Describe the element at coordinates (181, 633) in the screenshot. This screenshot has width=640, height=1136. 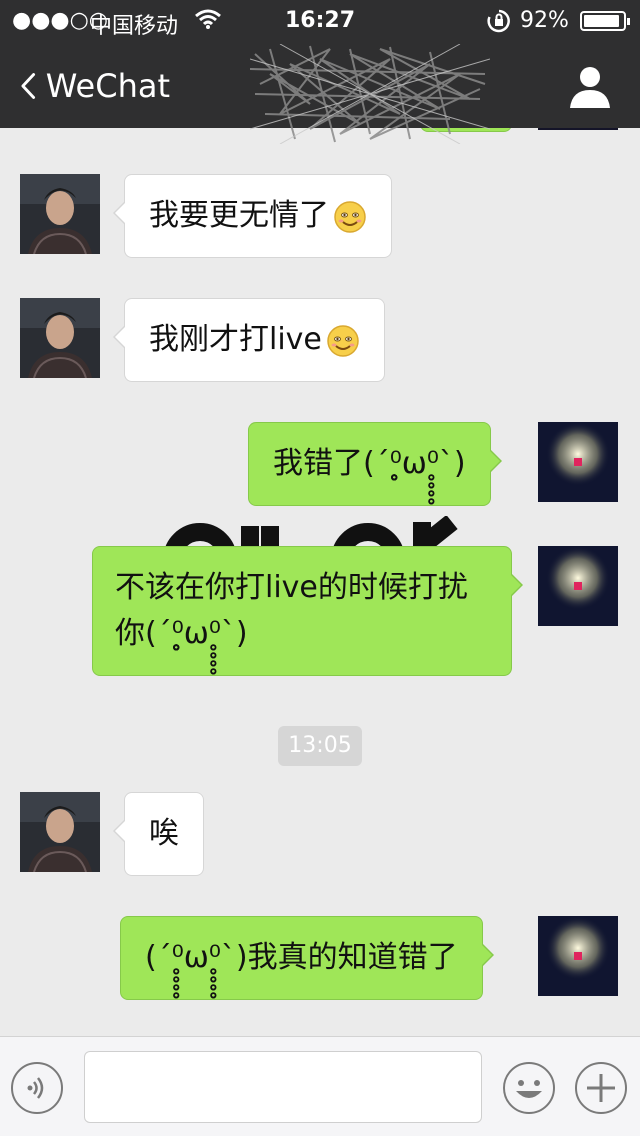
I see `message-text-line: 你(´⁰̥̥̥̥ω⁰̥̥̥̥`)` at that location.